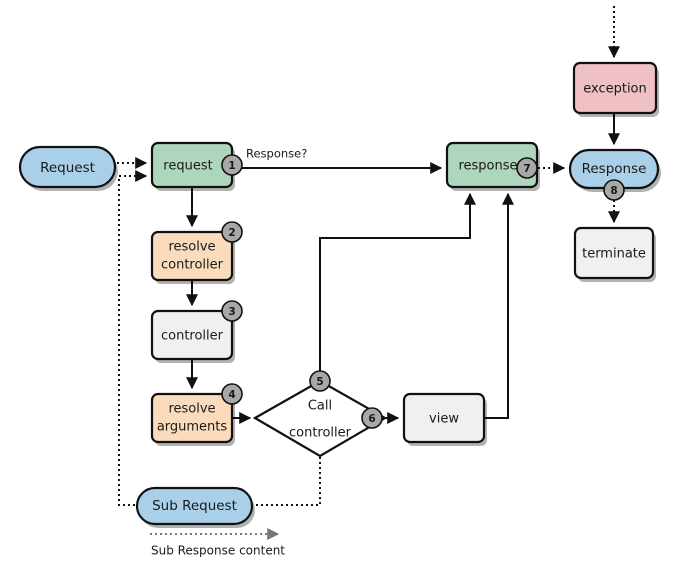 This screenshot has width=685, height=567. Describe the element at coordinates (320, 406) in the screenshot. I see `call-controller-label-line1: Call` at that location.